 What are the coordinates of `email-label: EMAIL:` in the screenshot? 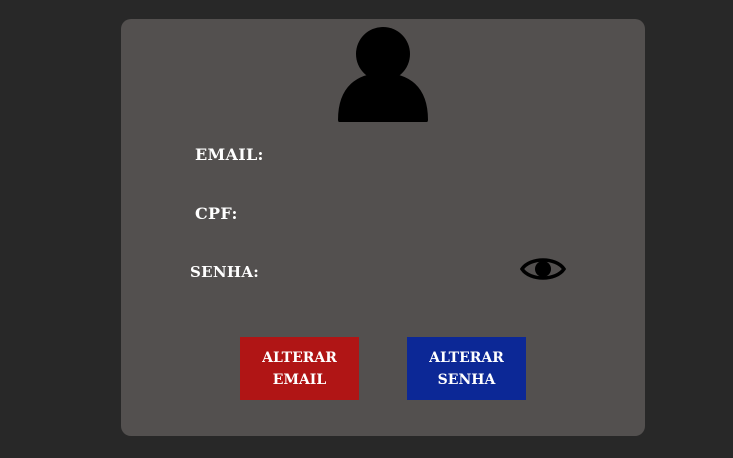 It's located at (229, 154).